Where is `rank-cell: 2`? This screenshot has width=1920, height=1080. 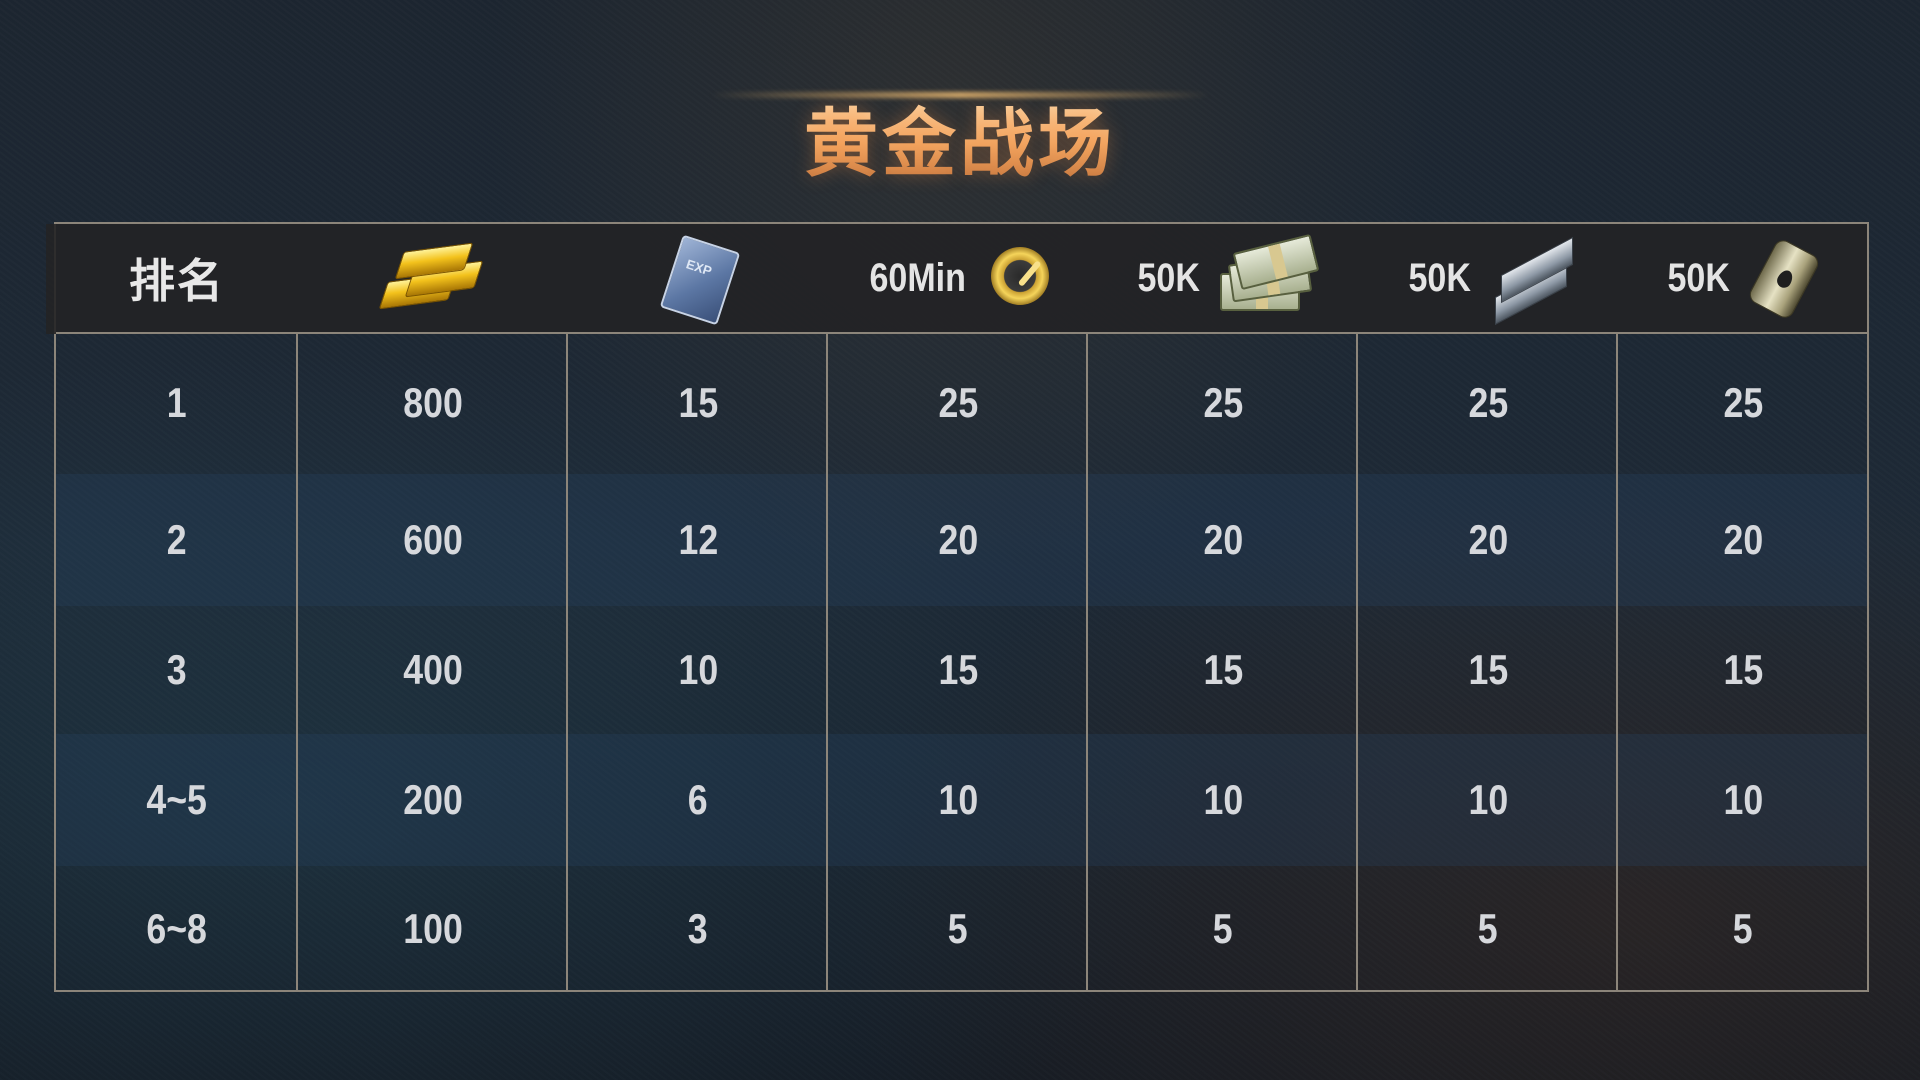 rank-cell: 2 is located at coordinates (177, 539).